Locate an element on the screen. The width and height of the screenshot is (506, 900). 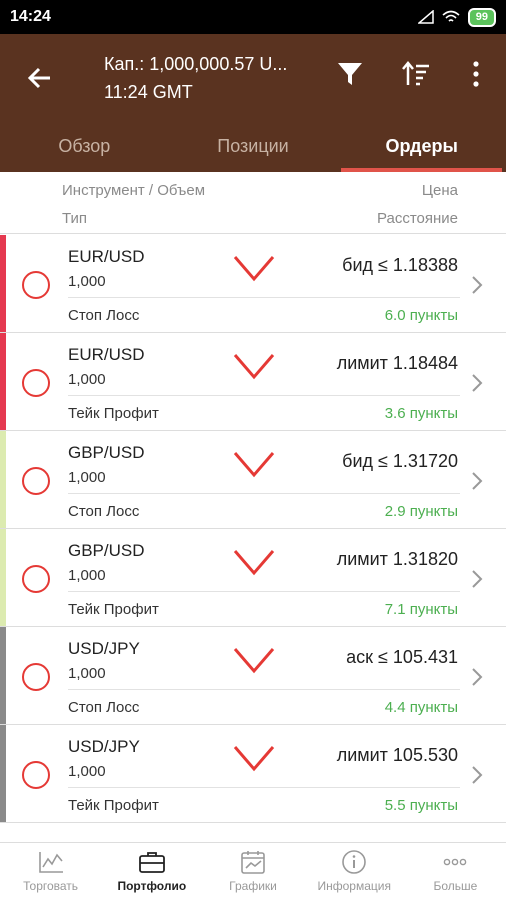
sort-icon is located at coordinates (415, 73).